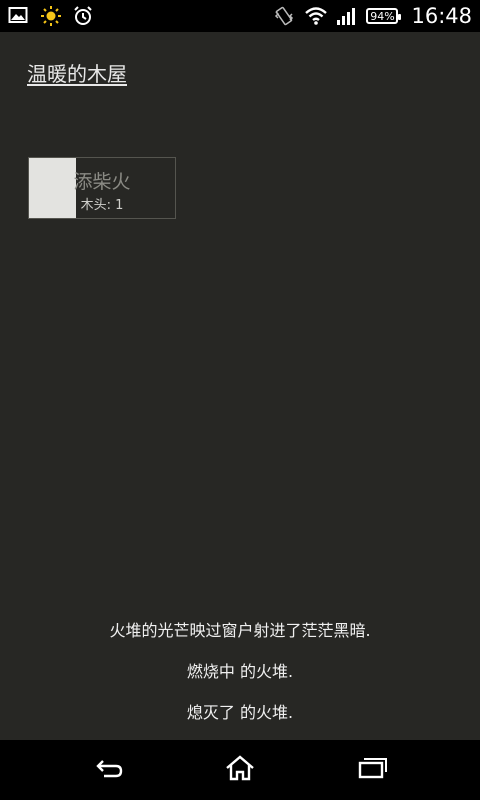 The width and height of the screenshot is (480, 800). Describe the element at coordinates (441, 16) in the screenshot. I see `status-clock: 16:48` at that location.